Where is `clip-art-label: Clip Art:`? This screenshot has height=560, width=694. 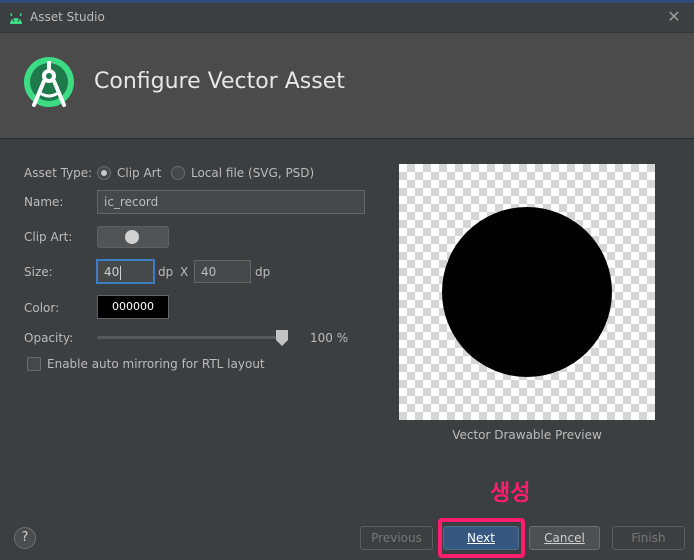 clip-art-label: Clip Art: is located at coordinates (48, 237).